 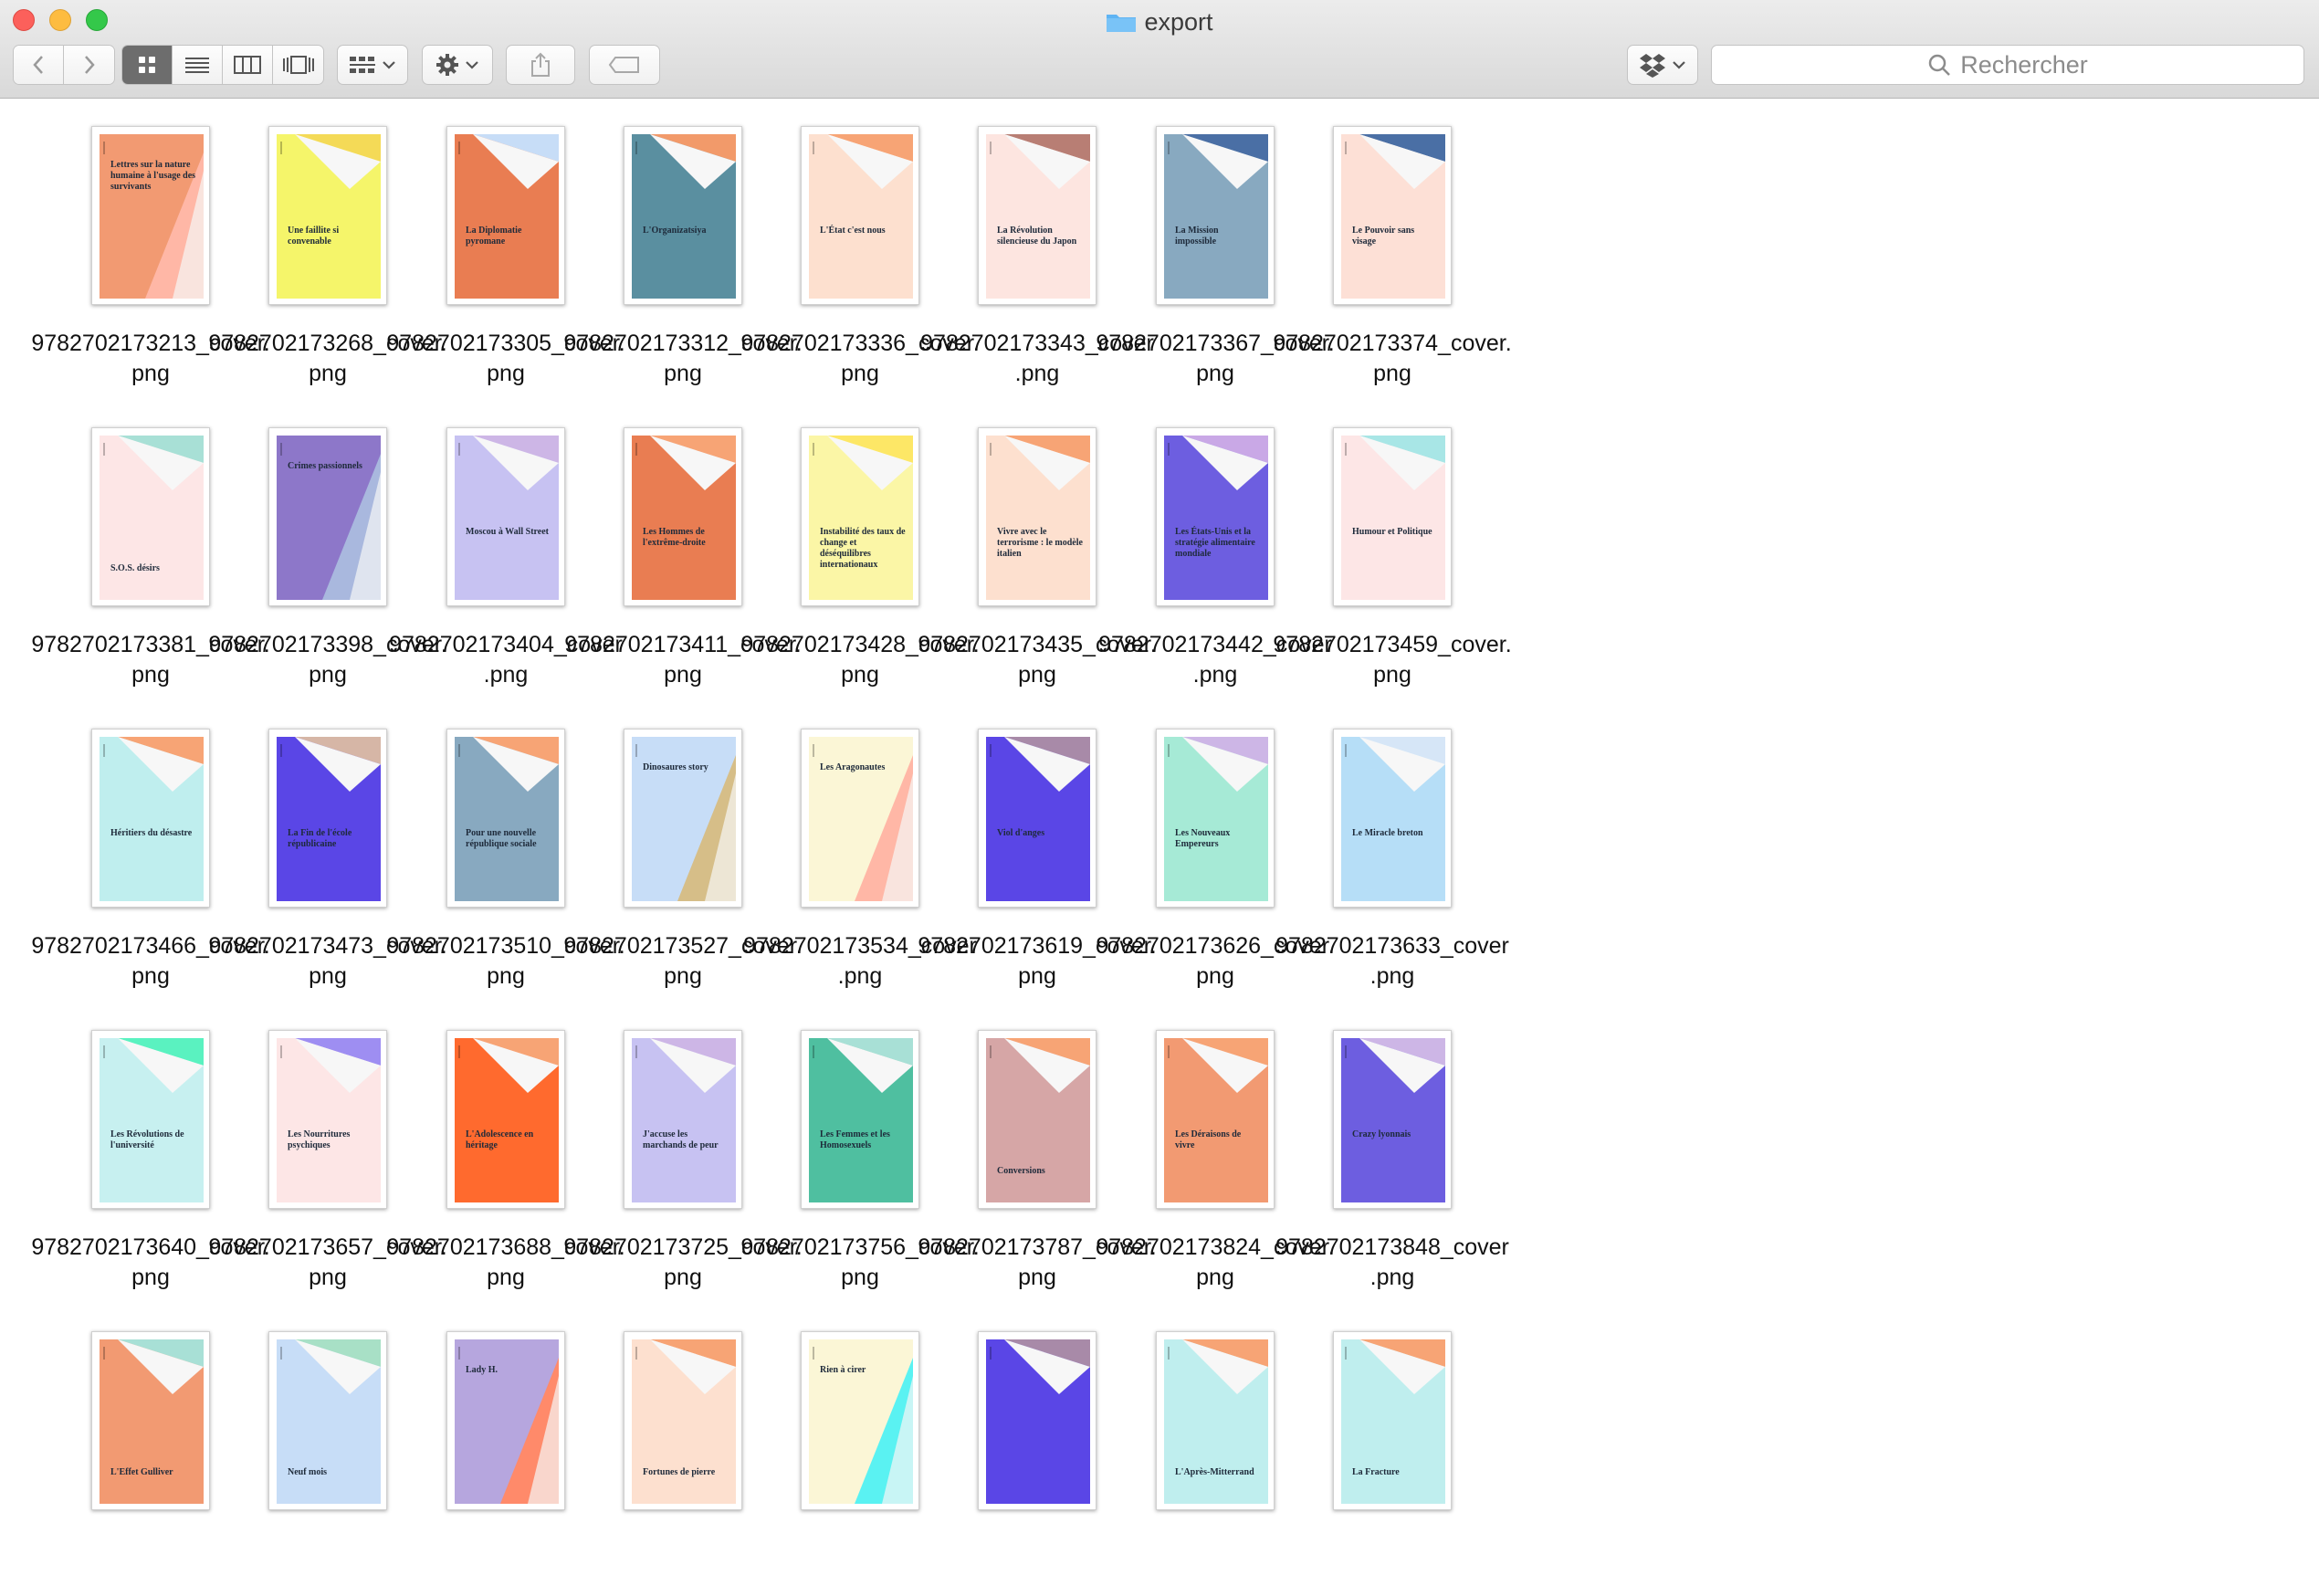 I want to click on cover-title: Humour et Politique, so click(x=1392, y=532).